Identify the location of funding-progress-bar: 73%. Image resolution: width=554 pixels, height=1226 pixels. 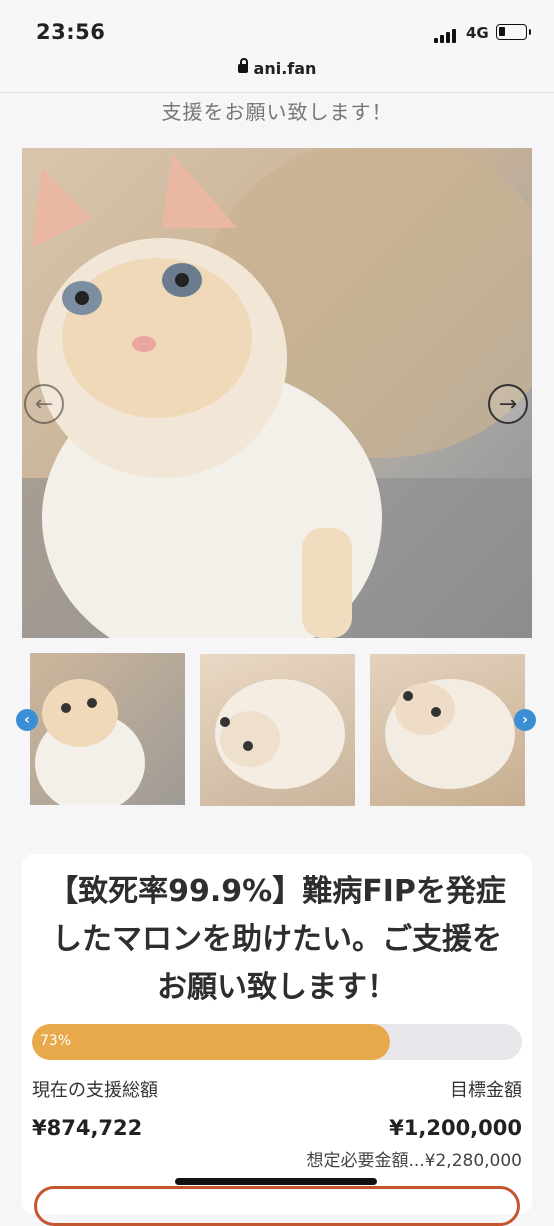
(277, 1042).